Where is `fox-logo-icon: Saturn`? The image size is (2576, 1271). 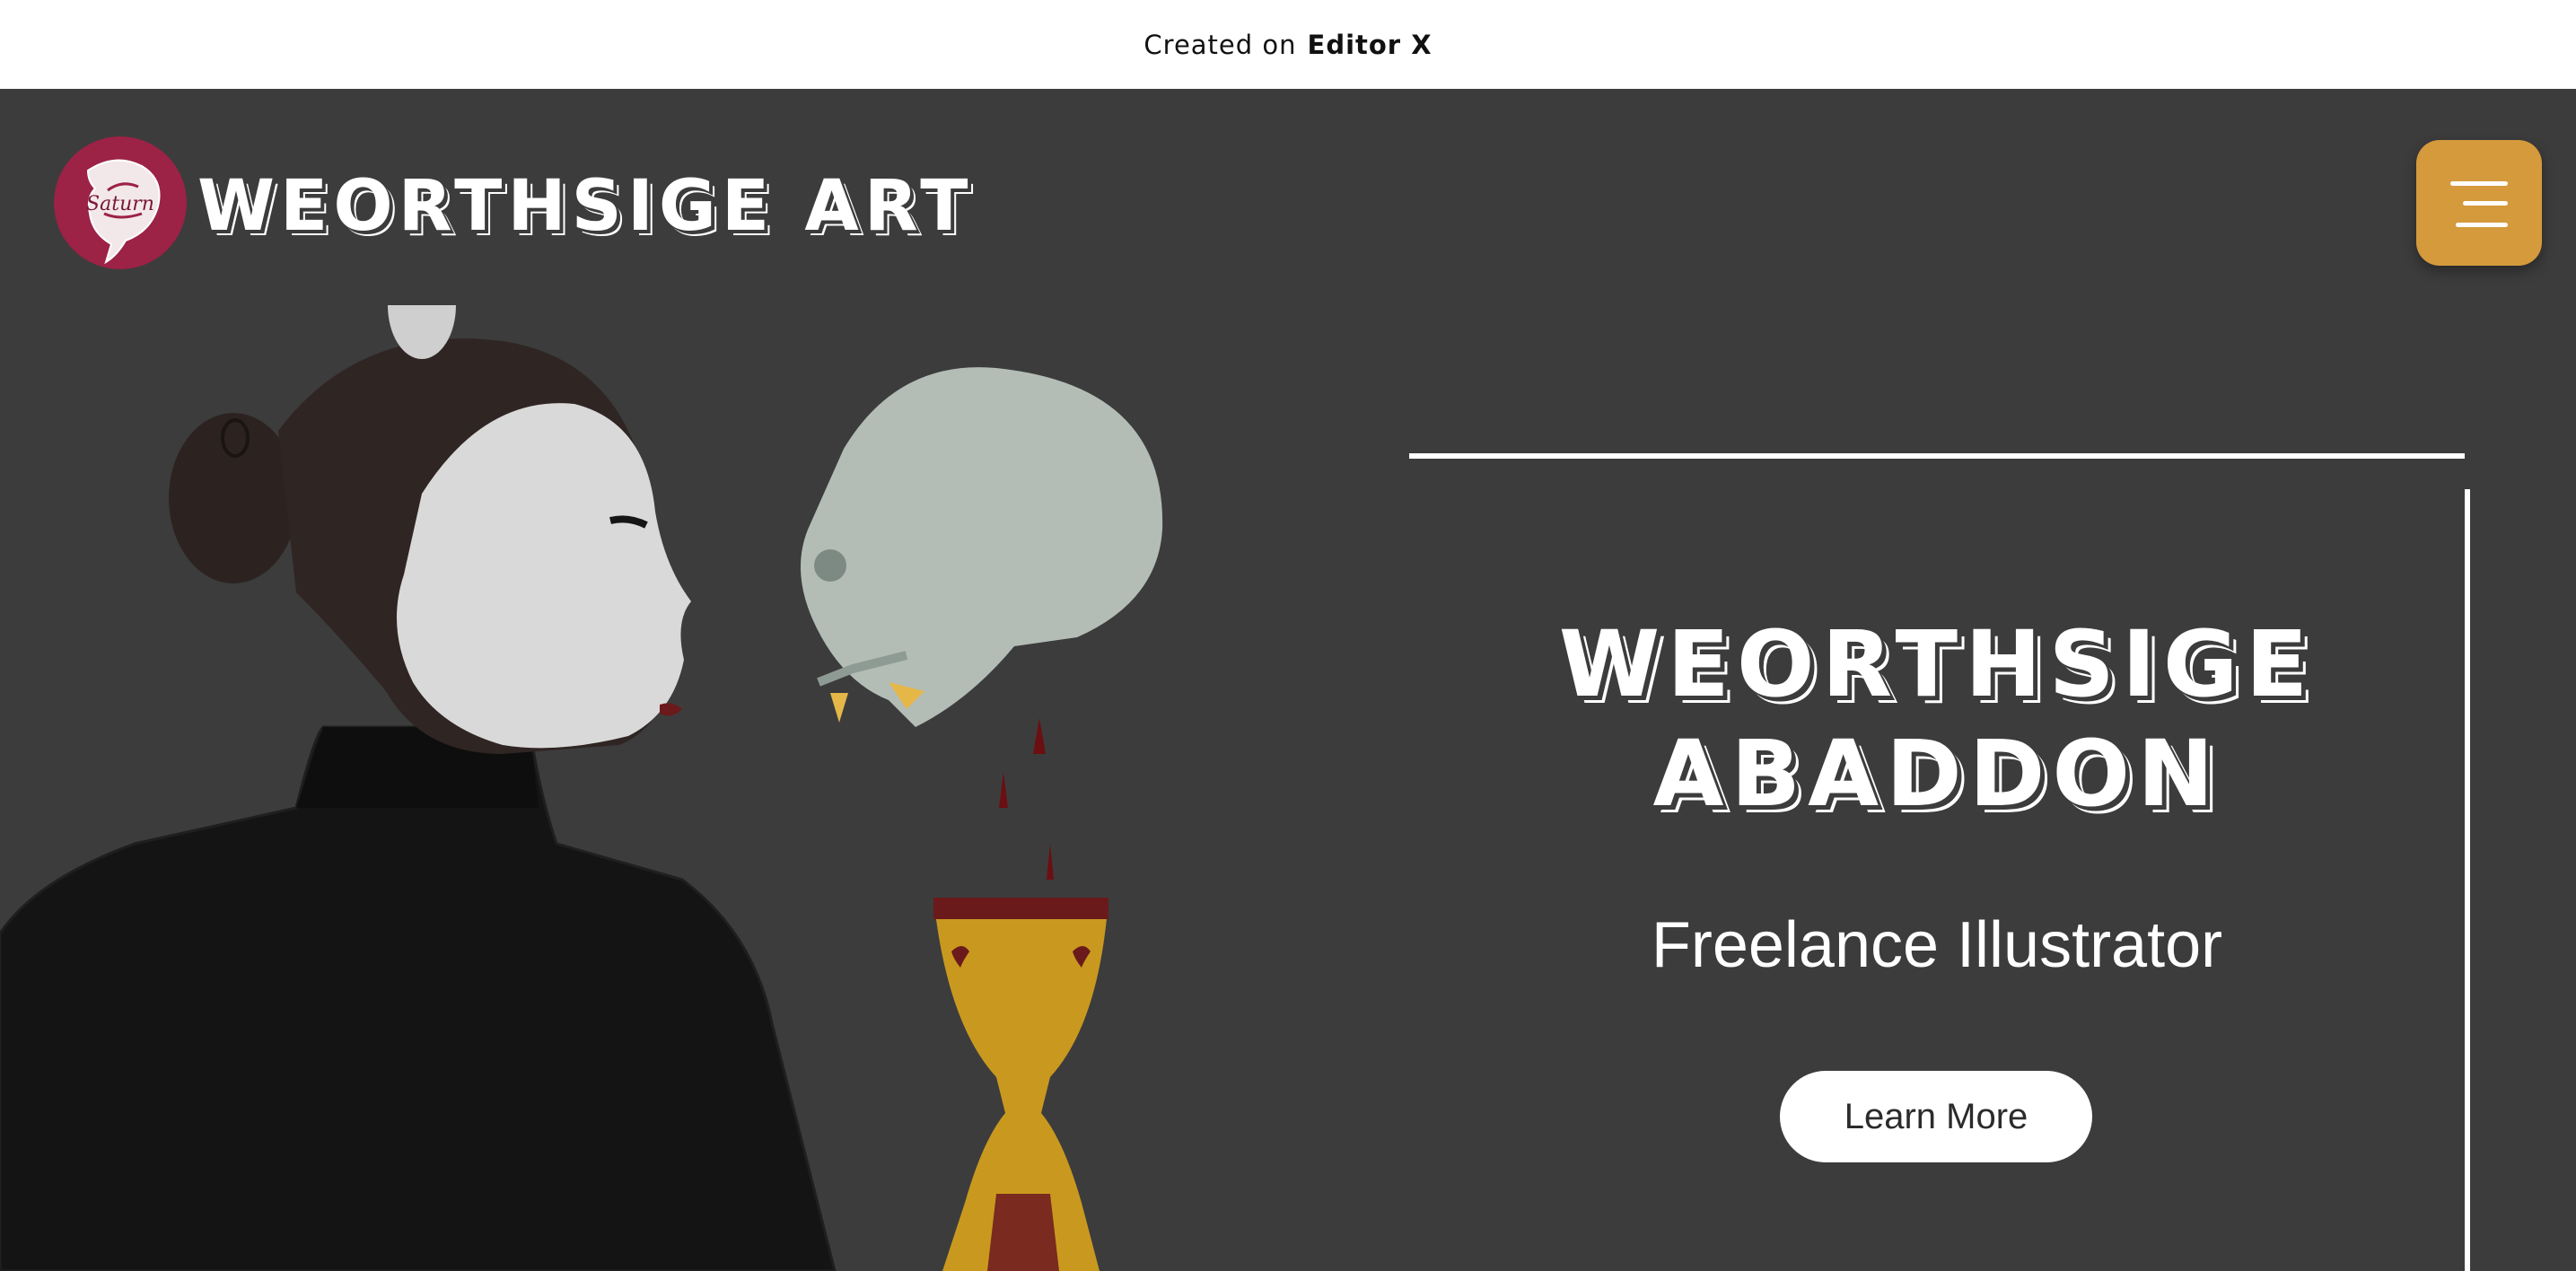
fox-logo-icon: Saturn is located at coordinates (120, 203).